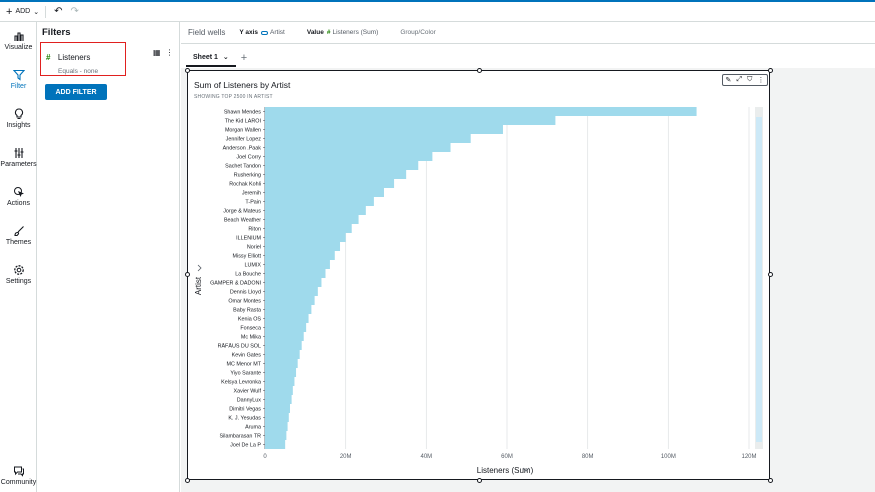  Describe the element at coordinates (74, 57) in the screenshot. I see `filter-field-name: Listeners` at that location.